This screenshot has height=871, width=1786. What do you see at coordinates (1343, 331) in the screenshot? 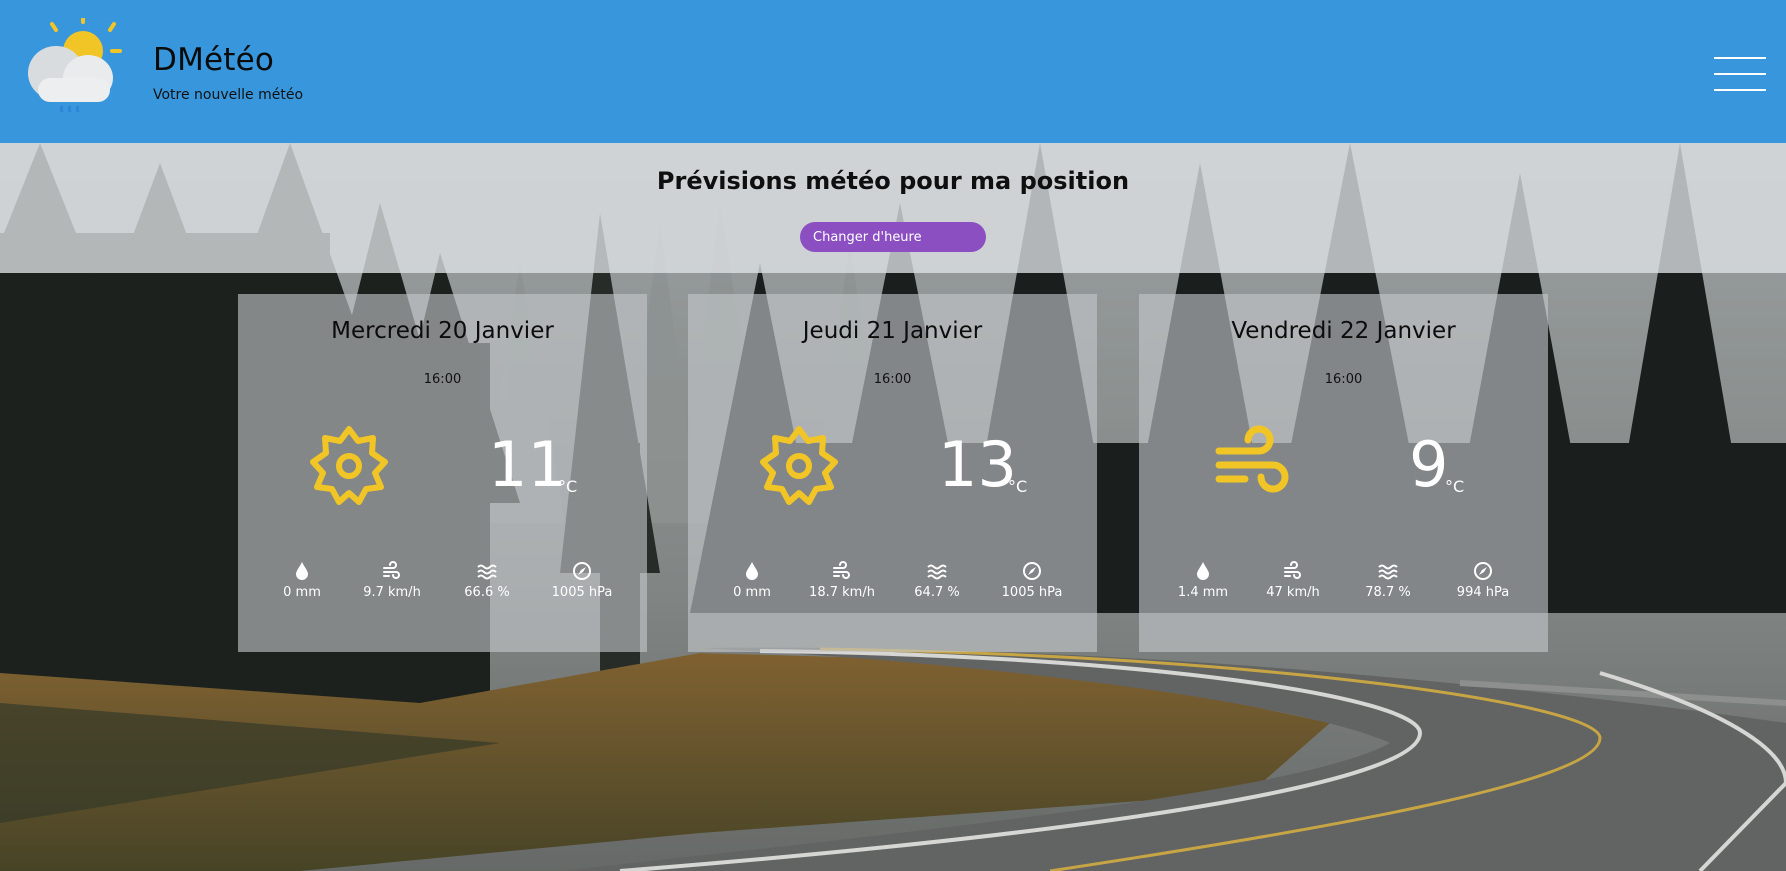
I see `forecast-day: Vendredi 22 Janvier` at bounding box center [1343, 331].